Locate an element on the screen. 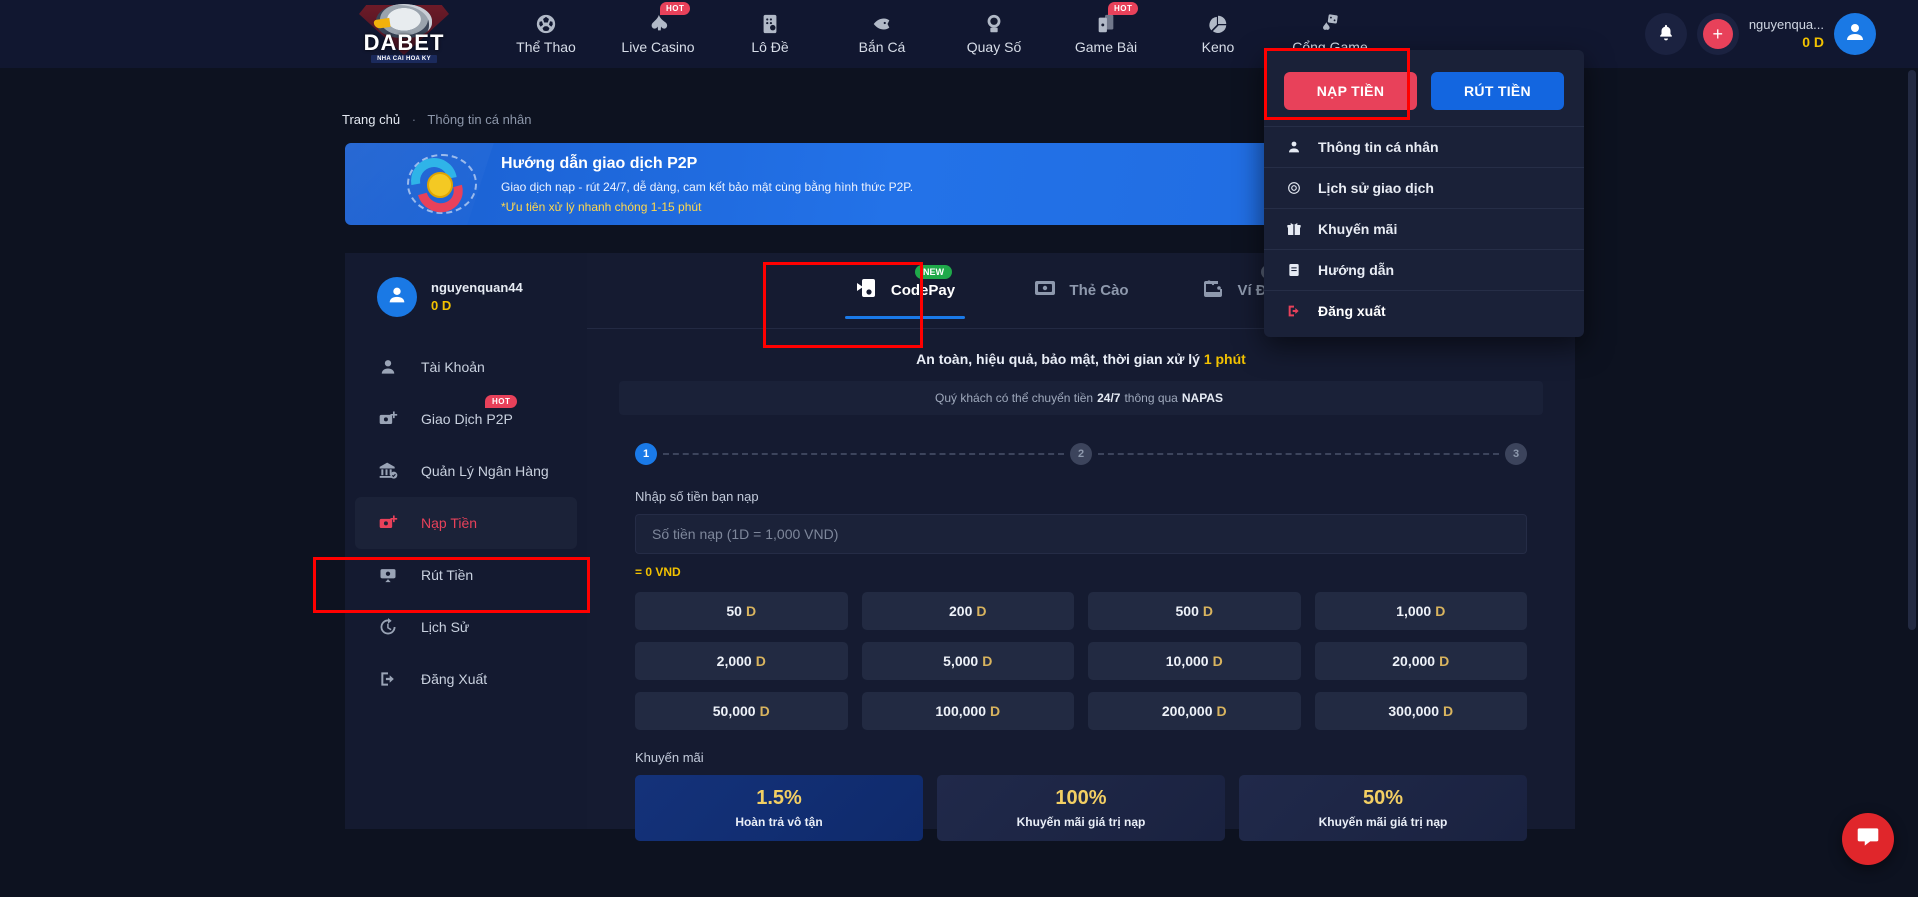 This screenshot has width=1918, height=897. dropdown-item-transaction-history: Lịch sử giao dịch is located at coordinates (1424, 187).